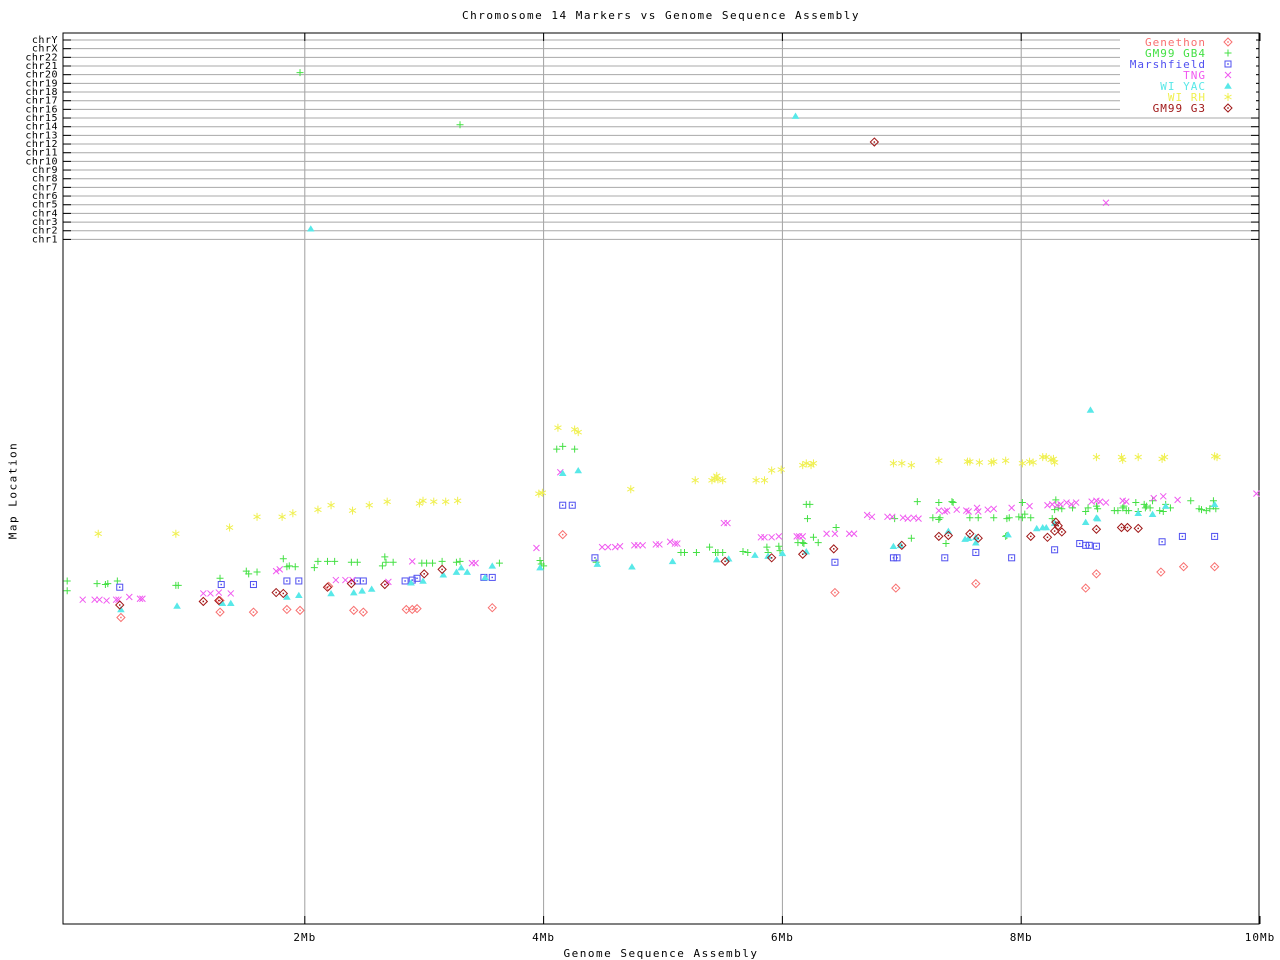 The width and height of the screenshot is (1280, 960). I want to click on series-wirh, so click(657, 480).